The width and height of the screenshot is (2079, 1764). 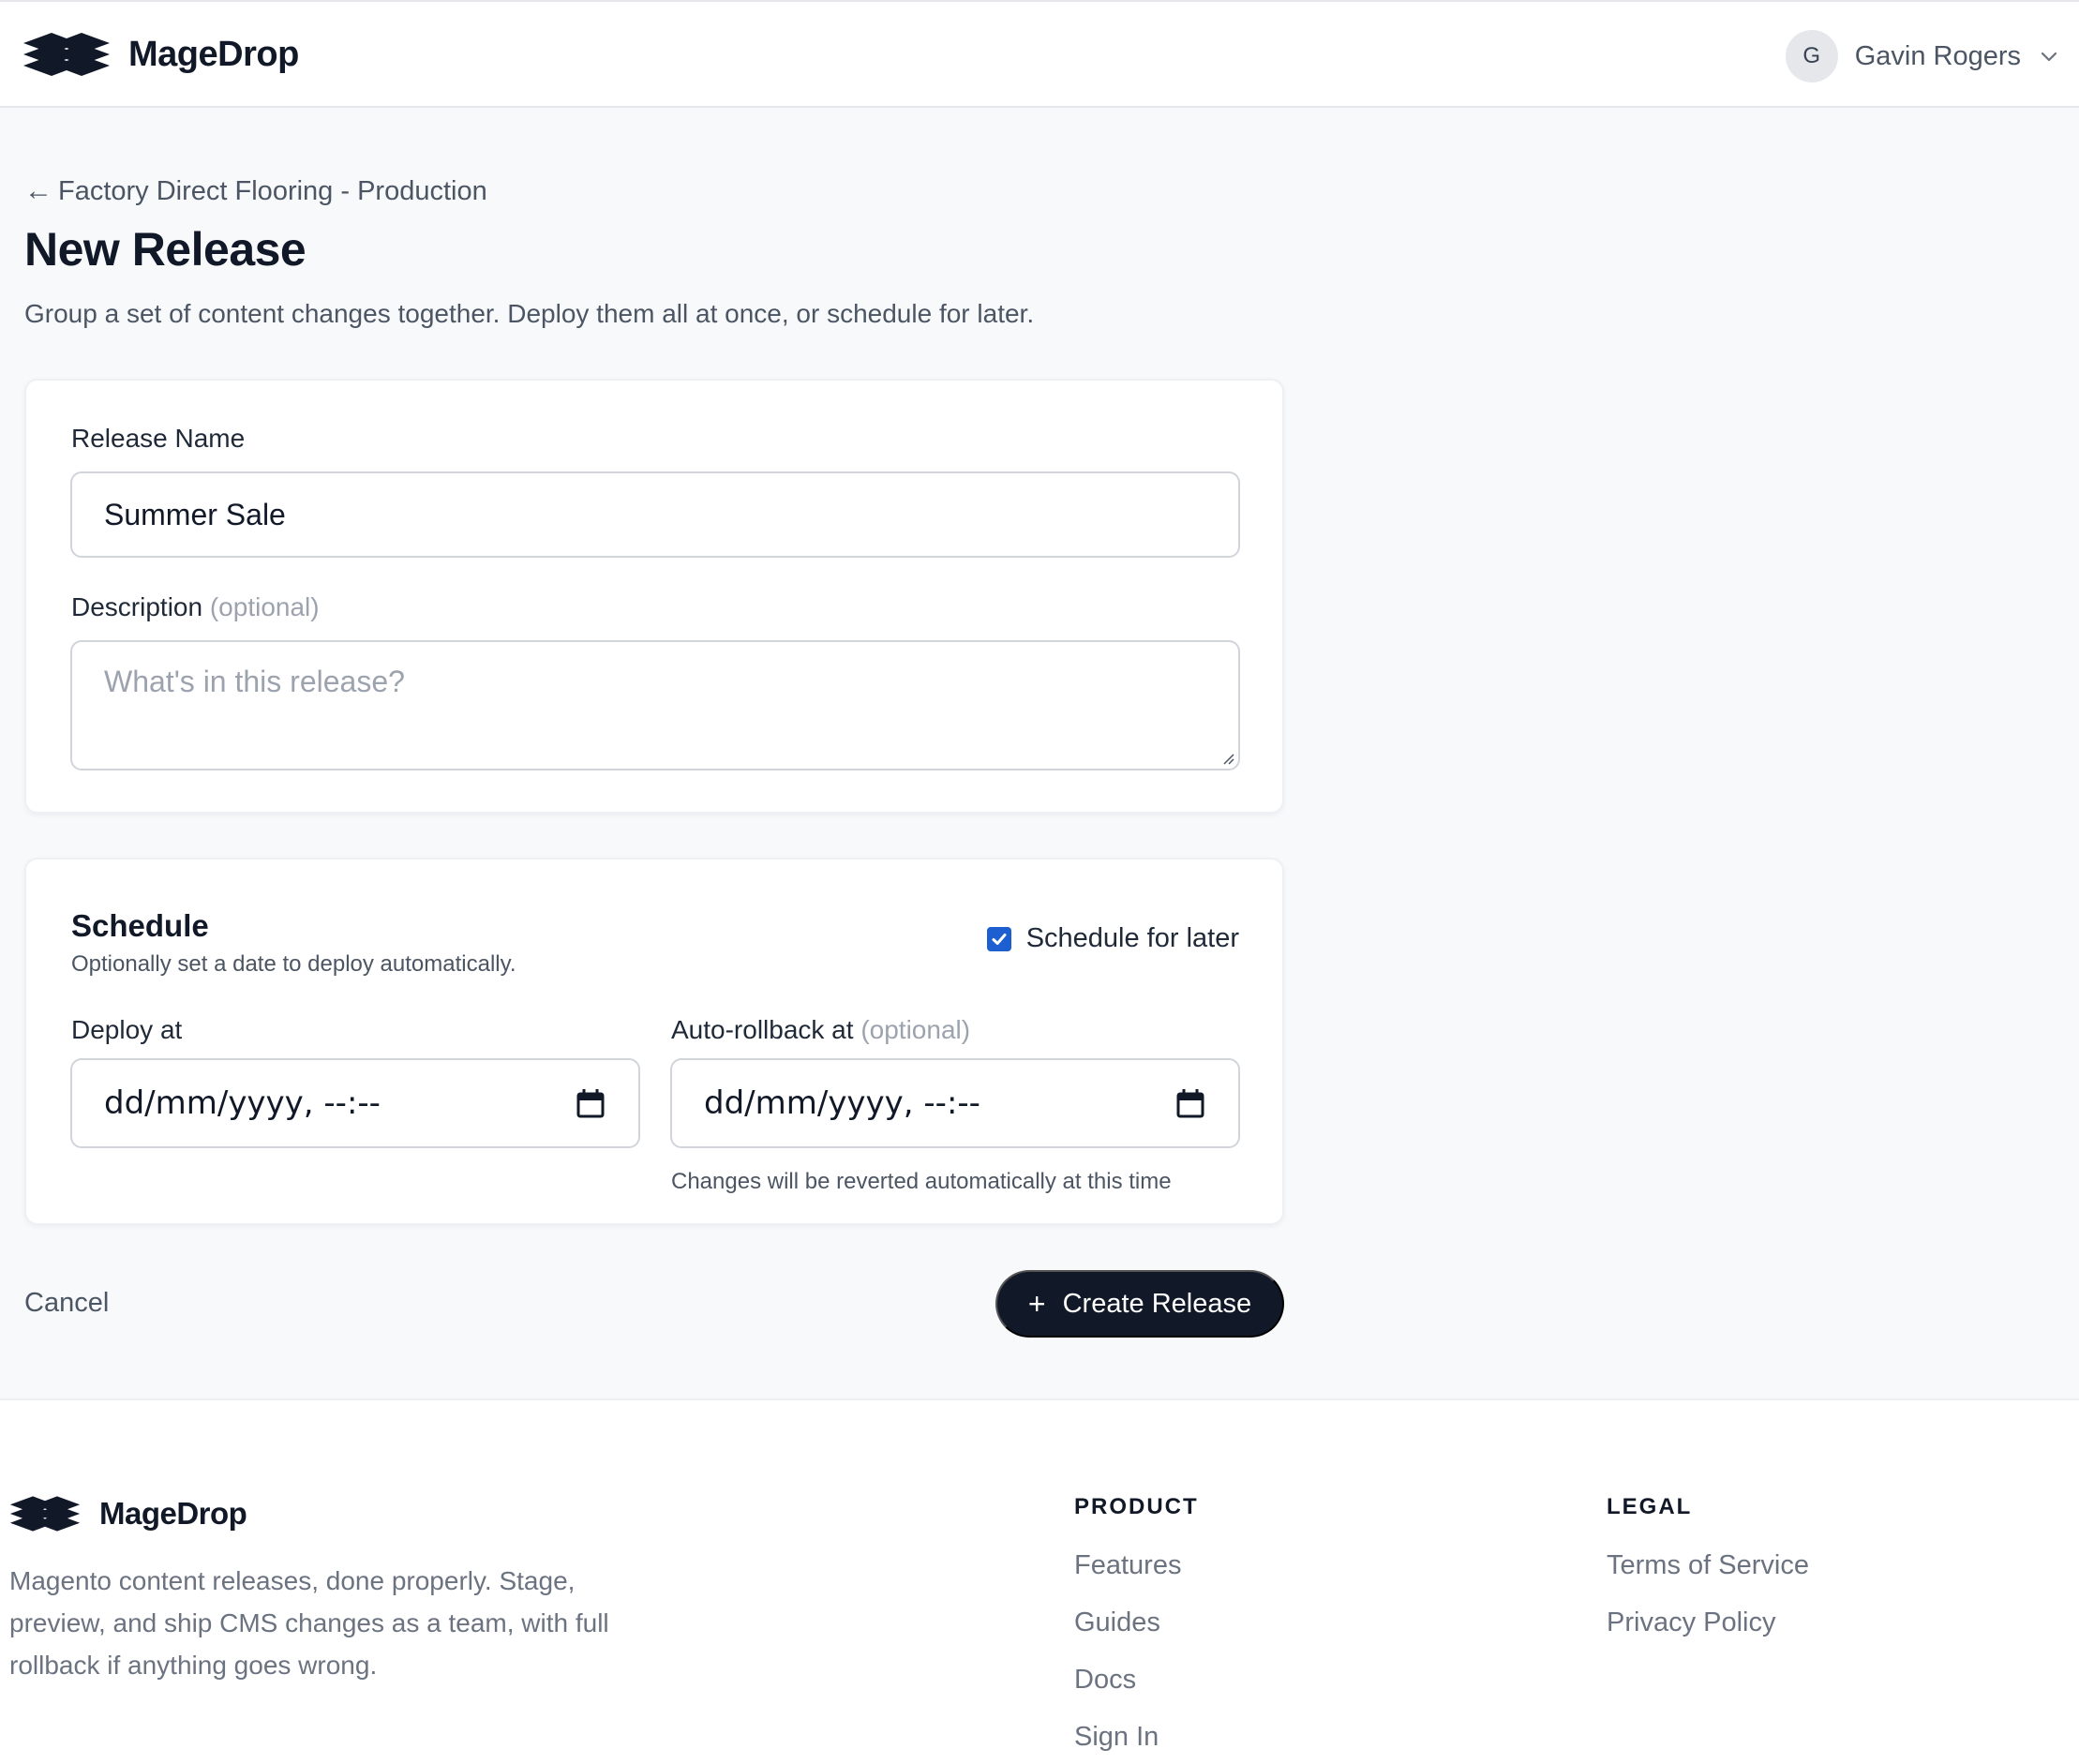 I want to click on create-release-button: + Create Release, so click(x=1139, y=1304).